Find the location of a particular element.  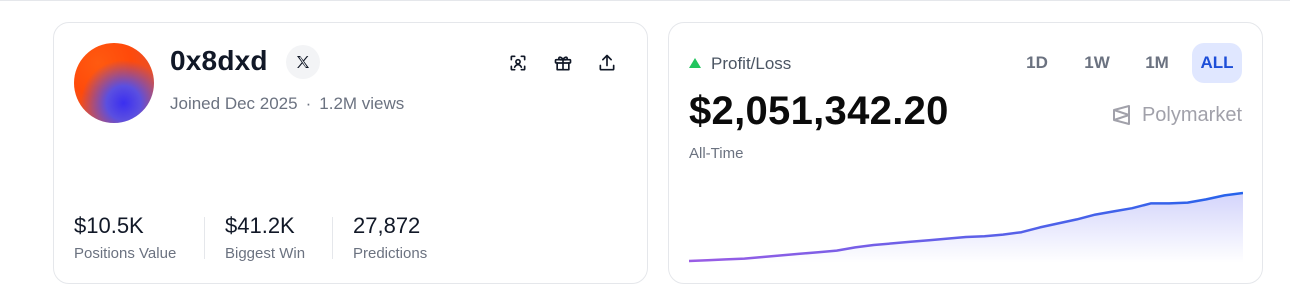

range-1d: 1D is located at coordinates (1037, 63).